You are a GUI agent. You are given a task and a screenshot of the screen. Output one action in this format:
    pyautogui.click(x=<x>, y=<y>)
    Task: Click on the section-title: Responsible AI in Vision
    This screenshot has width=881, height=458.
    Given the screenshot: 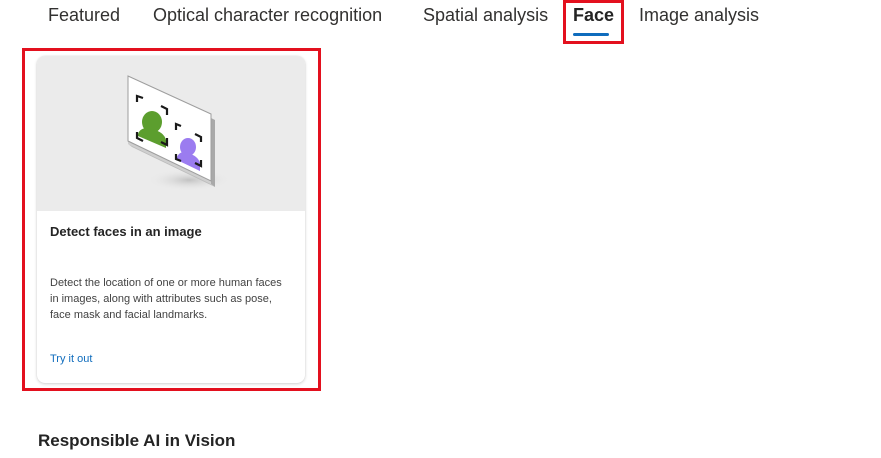 What is the action you would take?
    pyautogui.click(x=137, y=440)
    